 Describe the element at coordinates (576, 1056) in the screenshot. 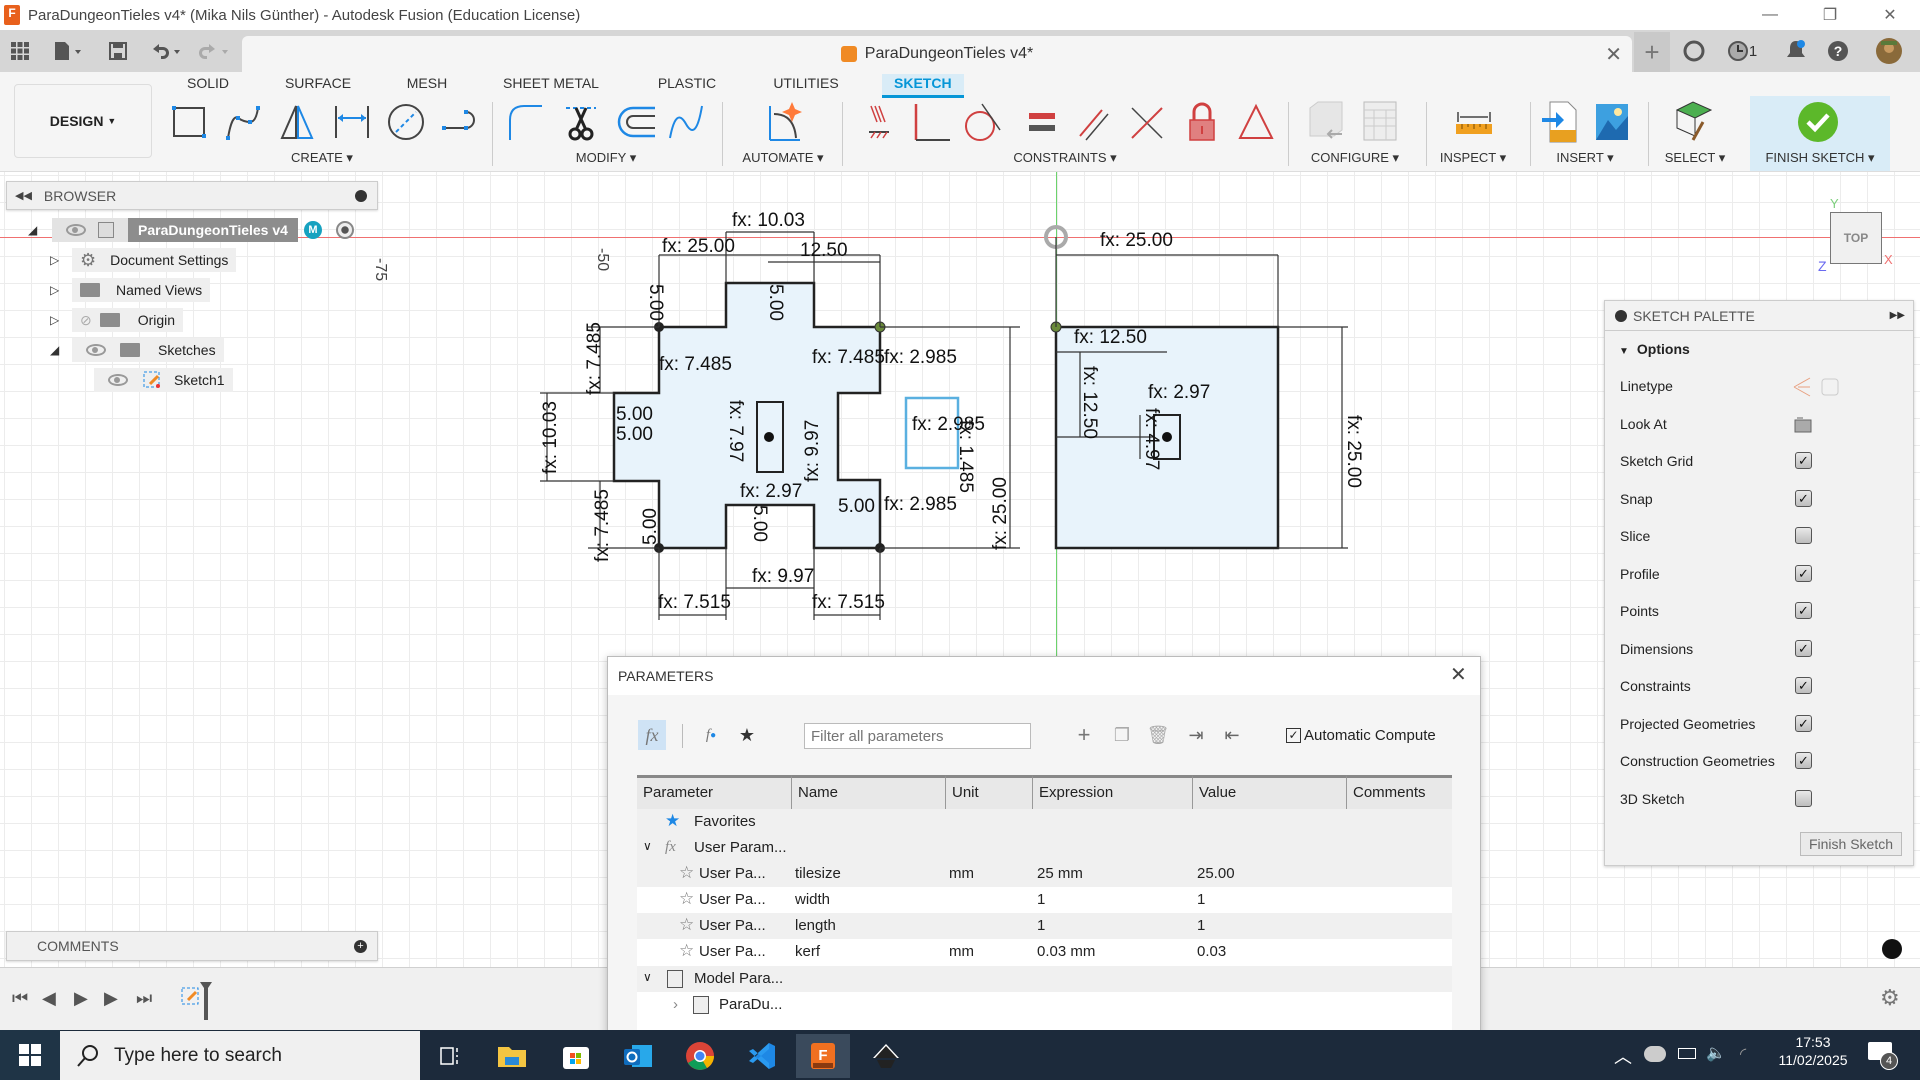

I see `microsoft-store-icon` at that location.